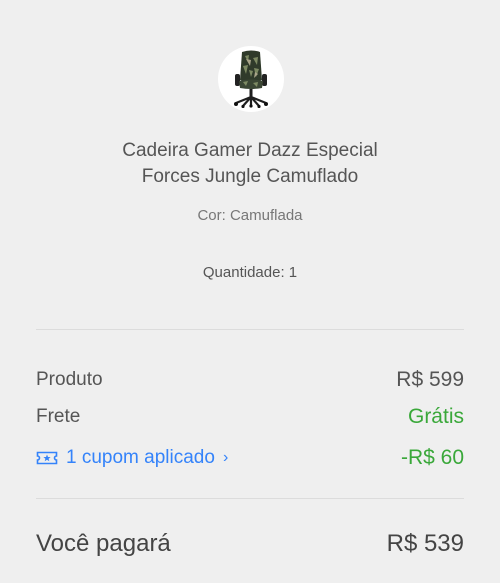 Image resolution: width=500 pixels, height=583 pixels. I want to click on coupon-label: 1 cupom aplicado, so click(140, 457).